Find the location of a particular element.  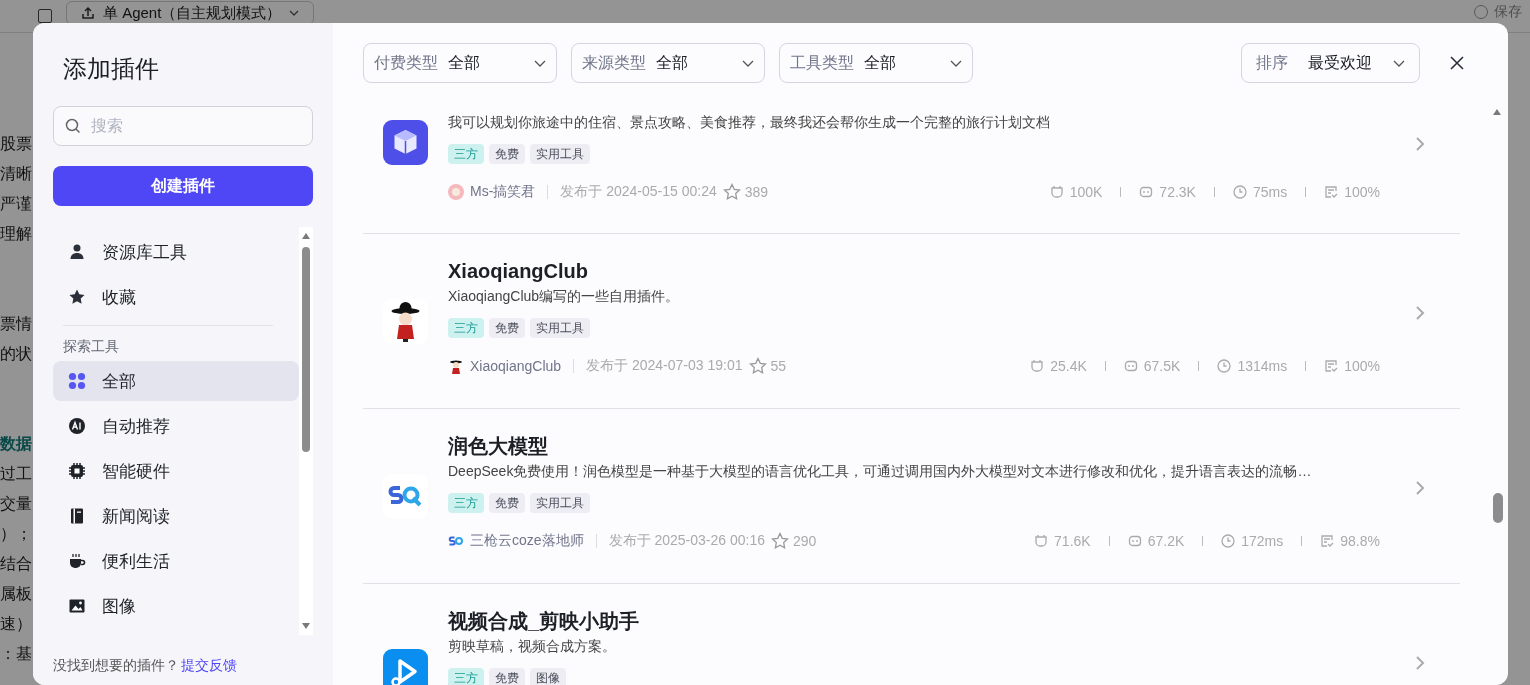

stat-value: 25.4K is located at coordinates (1068, 366).